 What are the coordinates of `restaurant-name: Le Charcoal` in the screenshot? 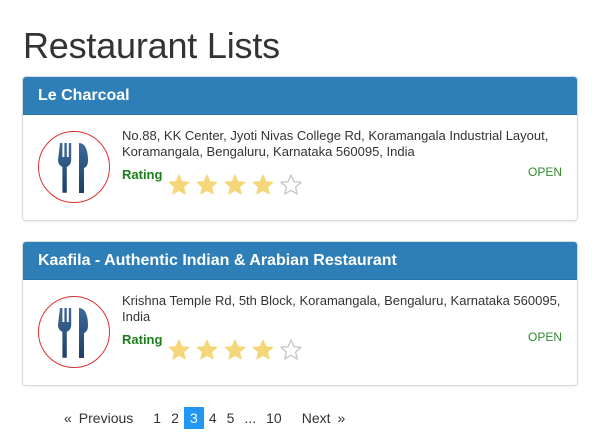 It's located at (300, 96).